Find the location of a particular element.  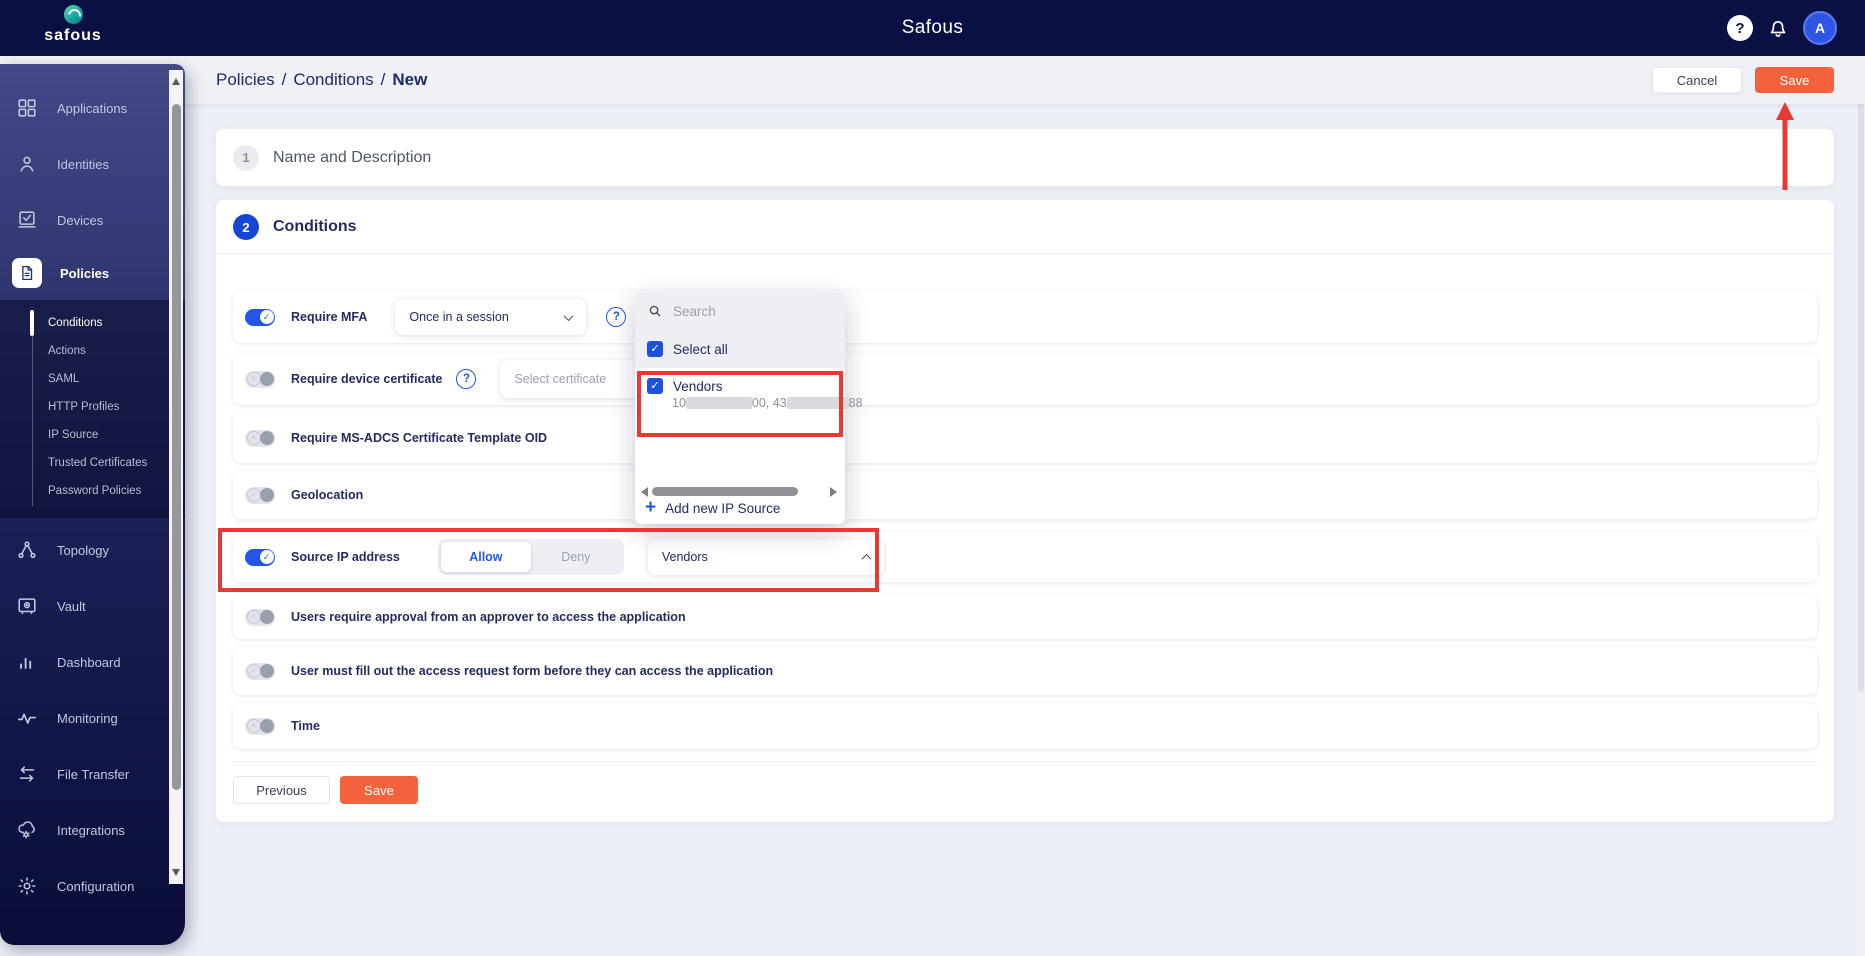

cancel-button: Cancel is located at coordinates (1697, 80).